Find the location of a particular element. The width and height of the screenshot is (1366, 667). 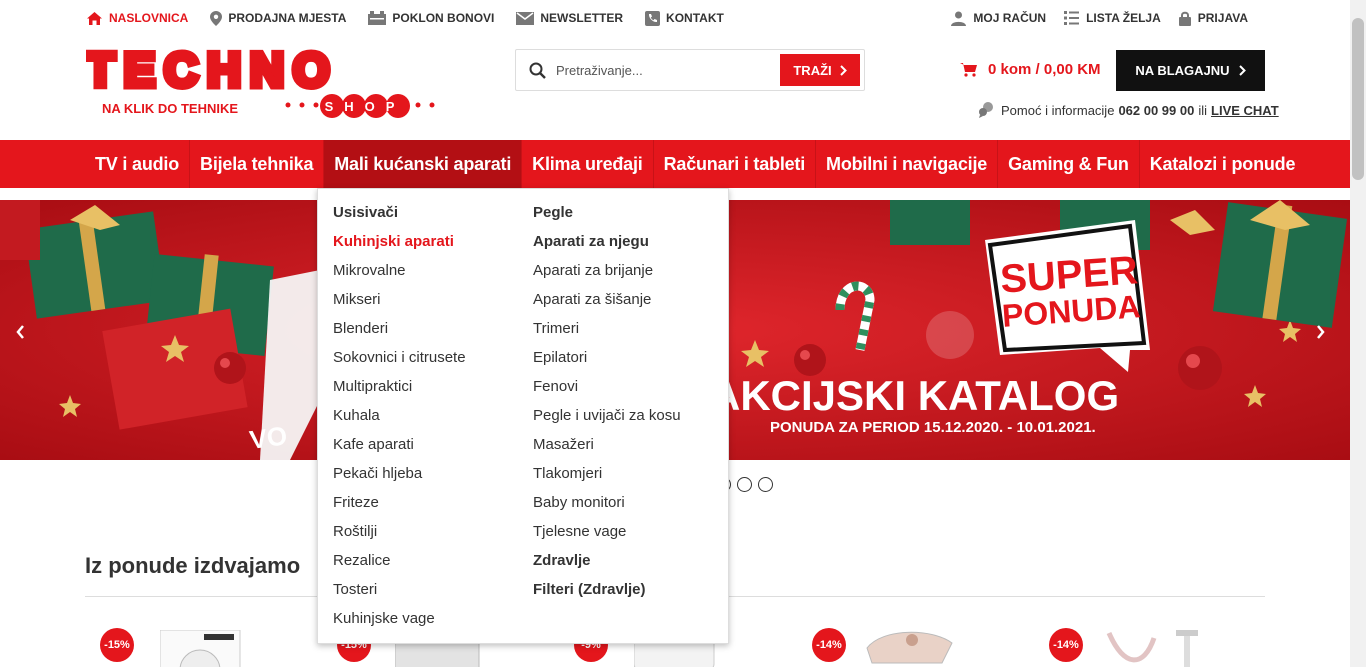

dropdown-item: Pegle is located at coordinates (607, 215).